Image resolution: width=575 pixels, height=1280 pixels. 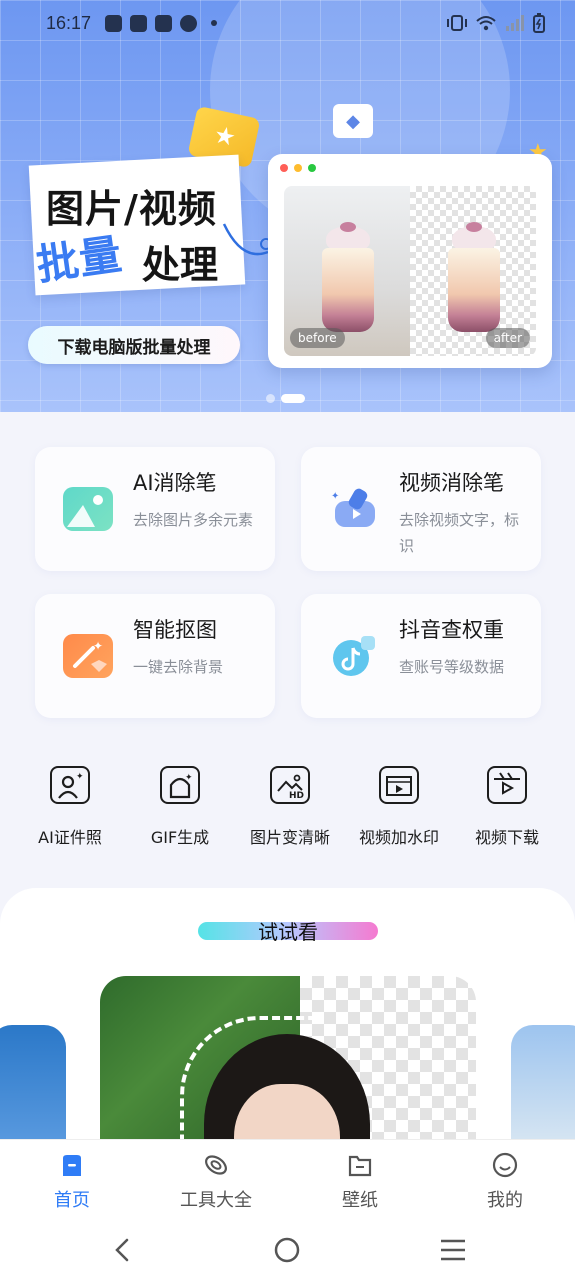 What do you see at coordinates (79, 259) in the screenshot?
I see `banner-title-batch: 批量` at bounding box center [79, 259].